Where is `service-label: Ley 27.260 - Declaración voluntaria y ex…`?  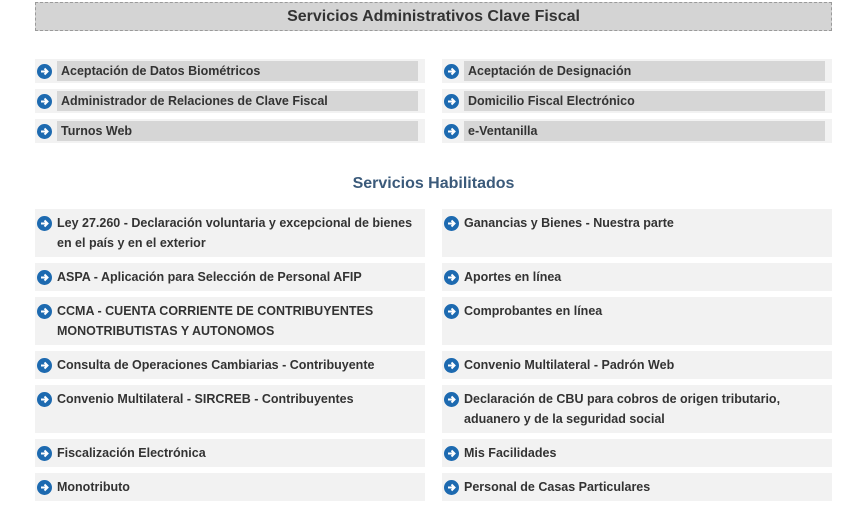 service-label: Ley 27.260 - Declaración voluntaria y ex… is located at coordinates (235, 233).